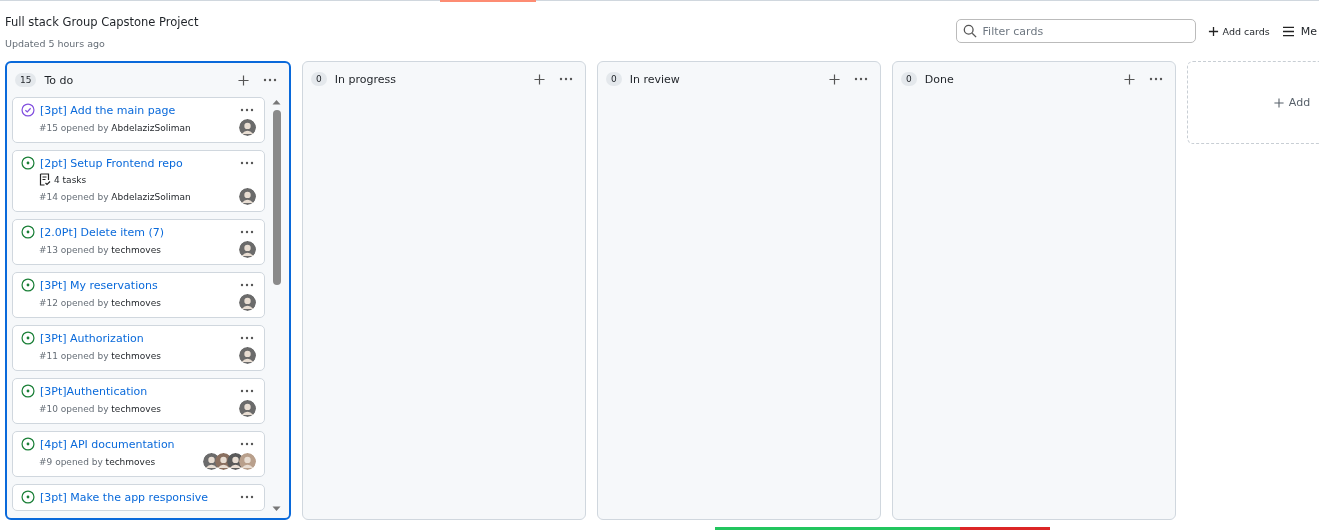  I want to click on search-icon, so click(969, 31).